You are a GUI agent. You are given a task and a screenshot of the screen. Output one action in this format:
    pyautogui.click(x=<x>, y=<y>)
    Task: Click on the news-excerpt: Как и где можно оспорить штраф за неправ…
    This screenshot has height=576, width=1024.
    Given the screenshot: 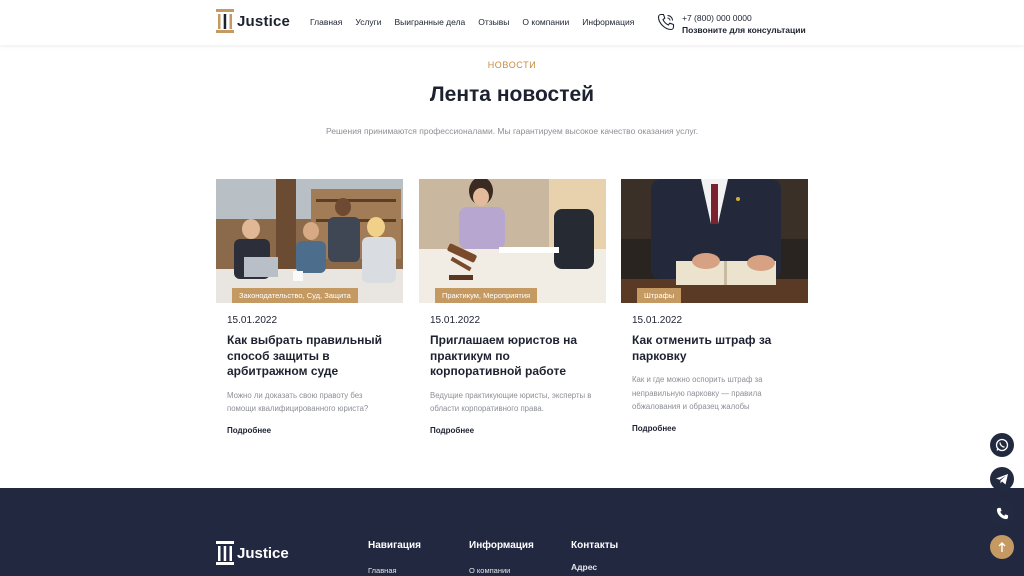 What is the action you would take?
    pyautogui.click(x=697, y=393)
    